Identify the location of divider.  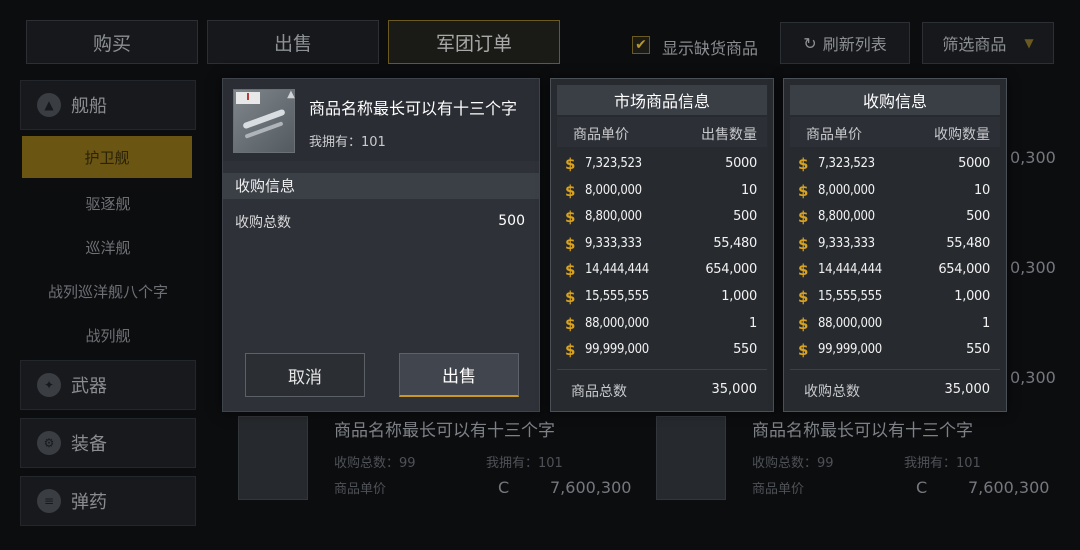
(662, 369).